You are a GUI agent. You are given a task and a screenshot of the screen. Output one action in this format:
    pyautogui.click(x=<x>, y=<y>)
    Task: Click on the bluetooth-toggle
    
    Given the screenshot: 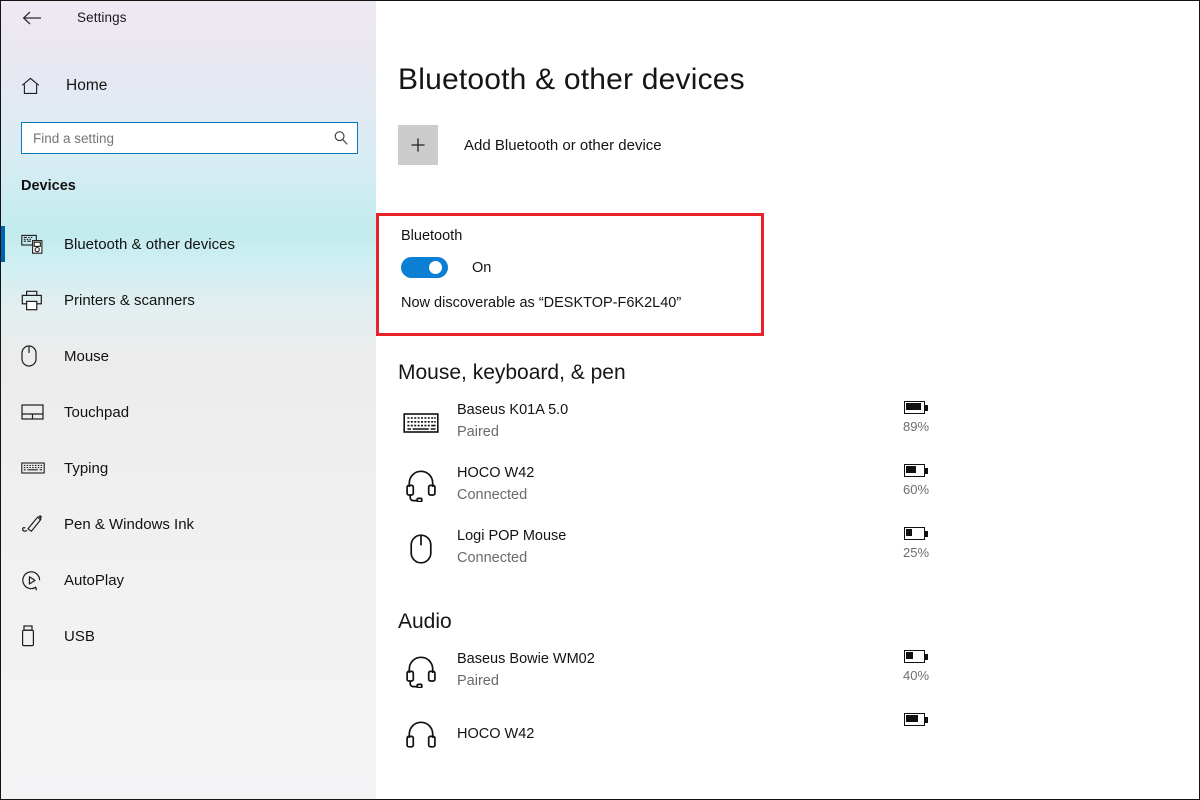 What is the action you would take?
    pyautogui.click(x=424, y=267)
    